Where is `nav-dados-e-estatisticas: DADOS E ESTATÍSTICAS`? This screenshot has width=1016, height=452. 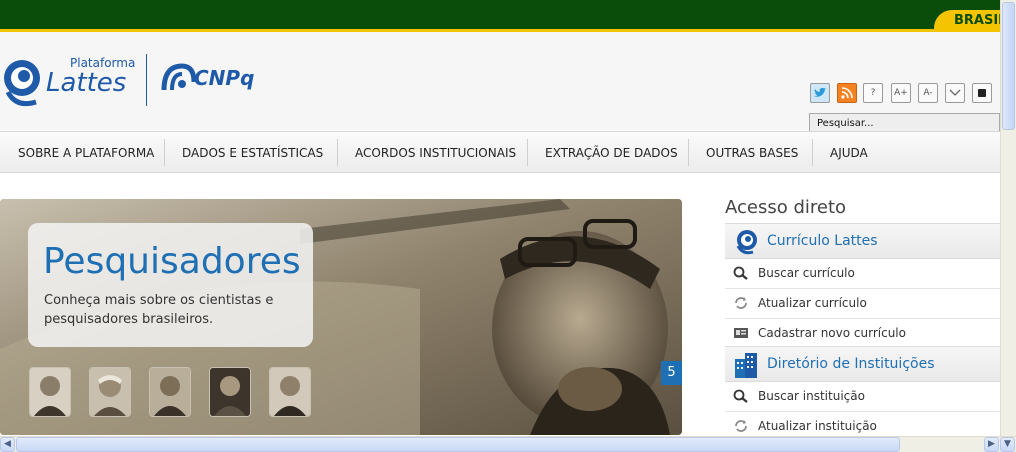 nav-dados-e-estatisticas: DADOS E ESTATÍSTICAS is located at coordinates (252, 153).